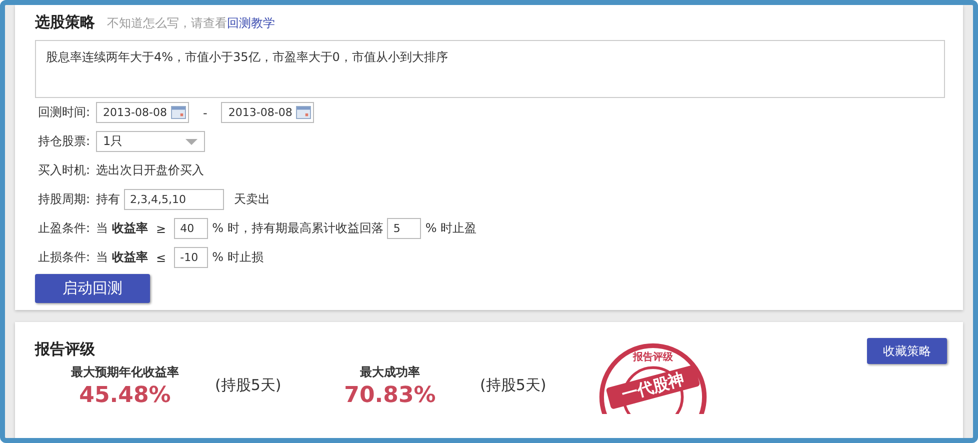 The image size is (978, 443). Describe the element at coordinates (125, 395) in the screenshot. I see `metric-value: 45.48%` at that location.